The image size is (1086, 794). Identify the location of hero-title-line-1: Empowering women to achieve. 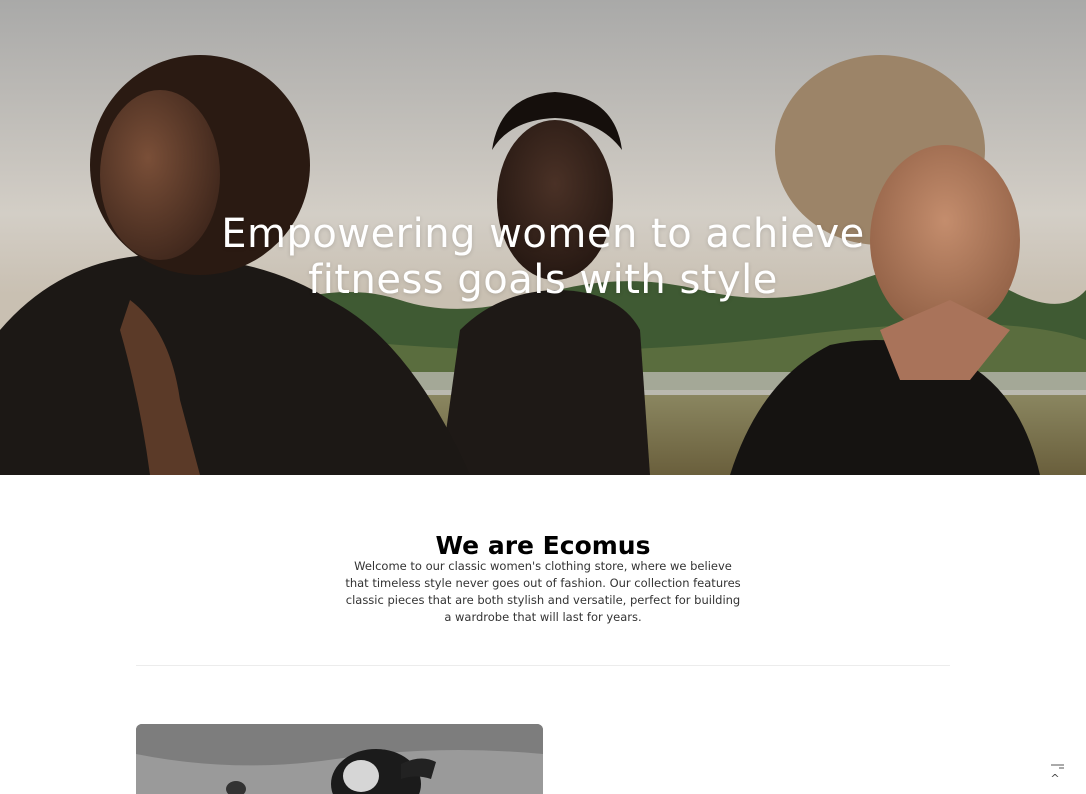
(543, 233).